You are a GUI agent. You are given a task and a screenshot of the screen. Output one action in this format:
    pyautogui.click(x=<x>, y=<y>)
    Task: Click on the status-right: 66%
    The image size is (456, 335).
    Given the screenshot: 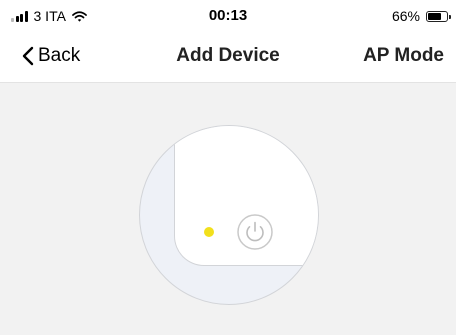 What is the action you would take?
    pyautogui.click(x=421, y=16)
    